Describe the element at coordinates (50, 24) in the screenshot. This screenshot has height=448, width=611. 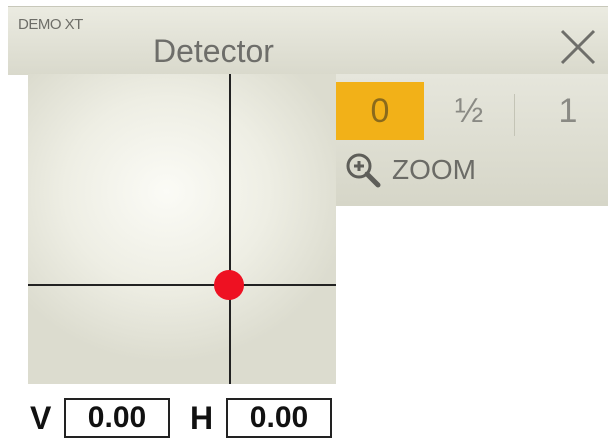
I see `app-name: DEMO XT` at that location.